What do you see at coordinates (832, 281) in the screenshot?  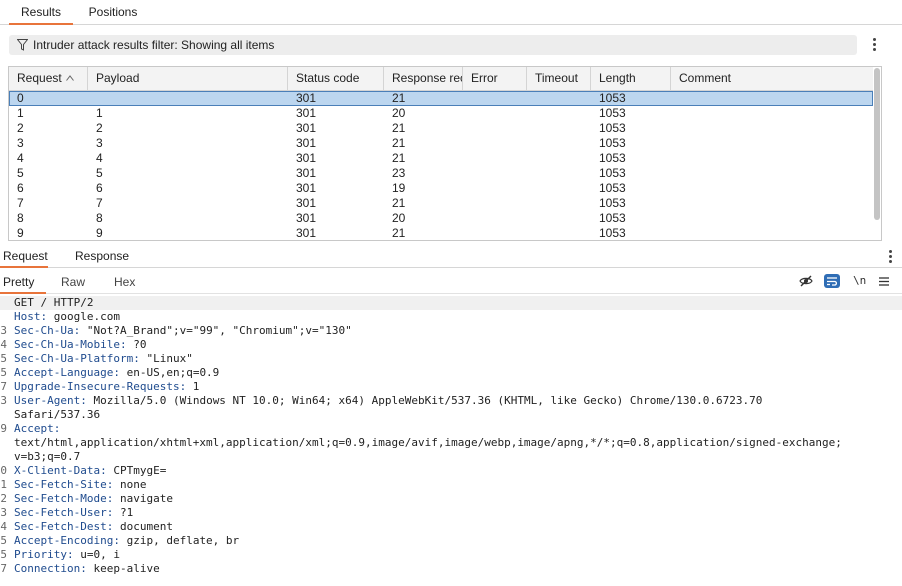 I see `wrap-text-icon` at bounding box center [832, 281].